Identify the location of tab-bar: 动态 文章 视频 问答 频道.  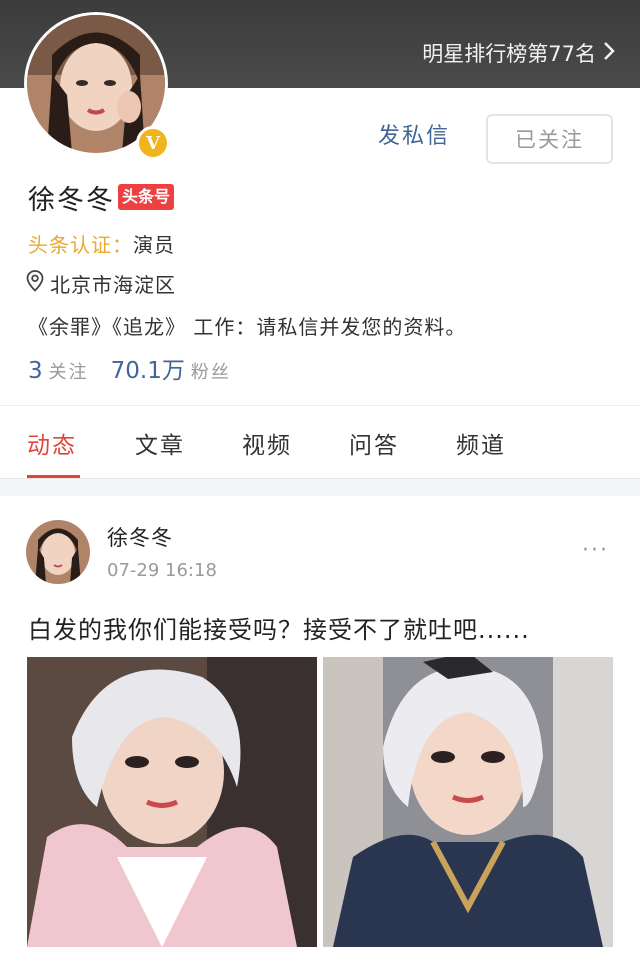
(320, 442).